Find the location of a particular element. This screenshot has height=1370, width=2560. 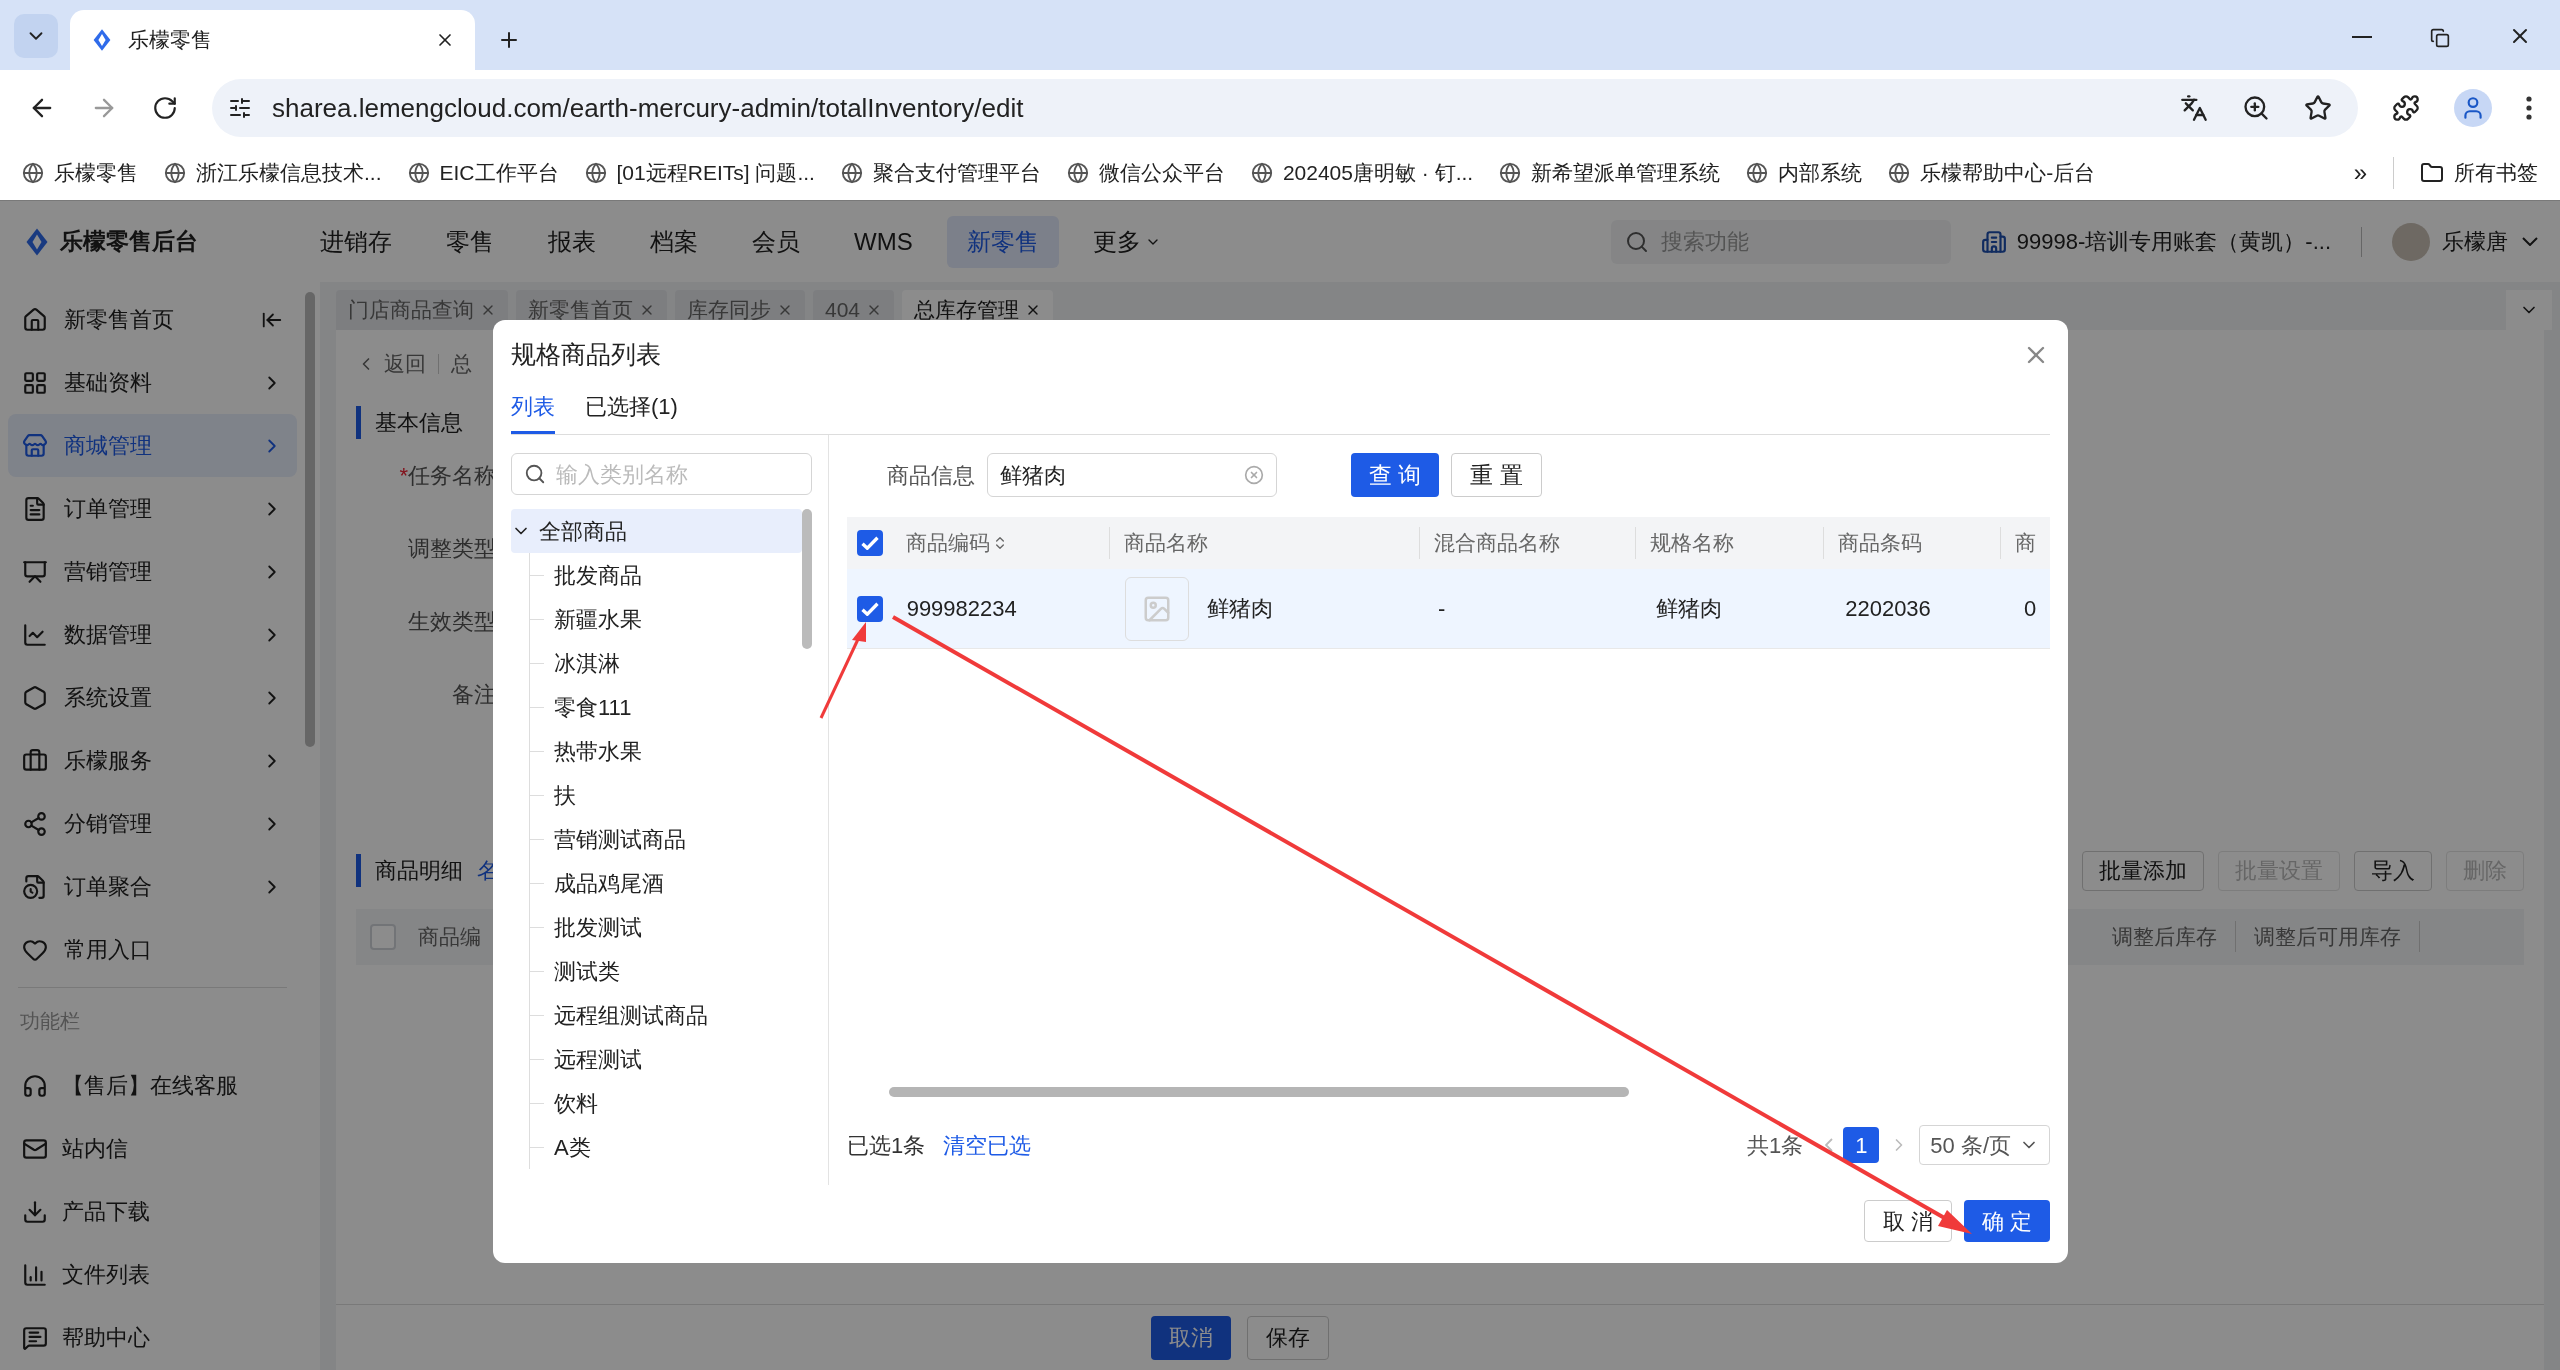

confirm-button: 确 定 is located at coordinates (2006, 1221).